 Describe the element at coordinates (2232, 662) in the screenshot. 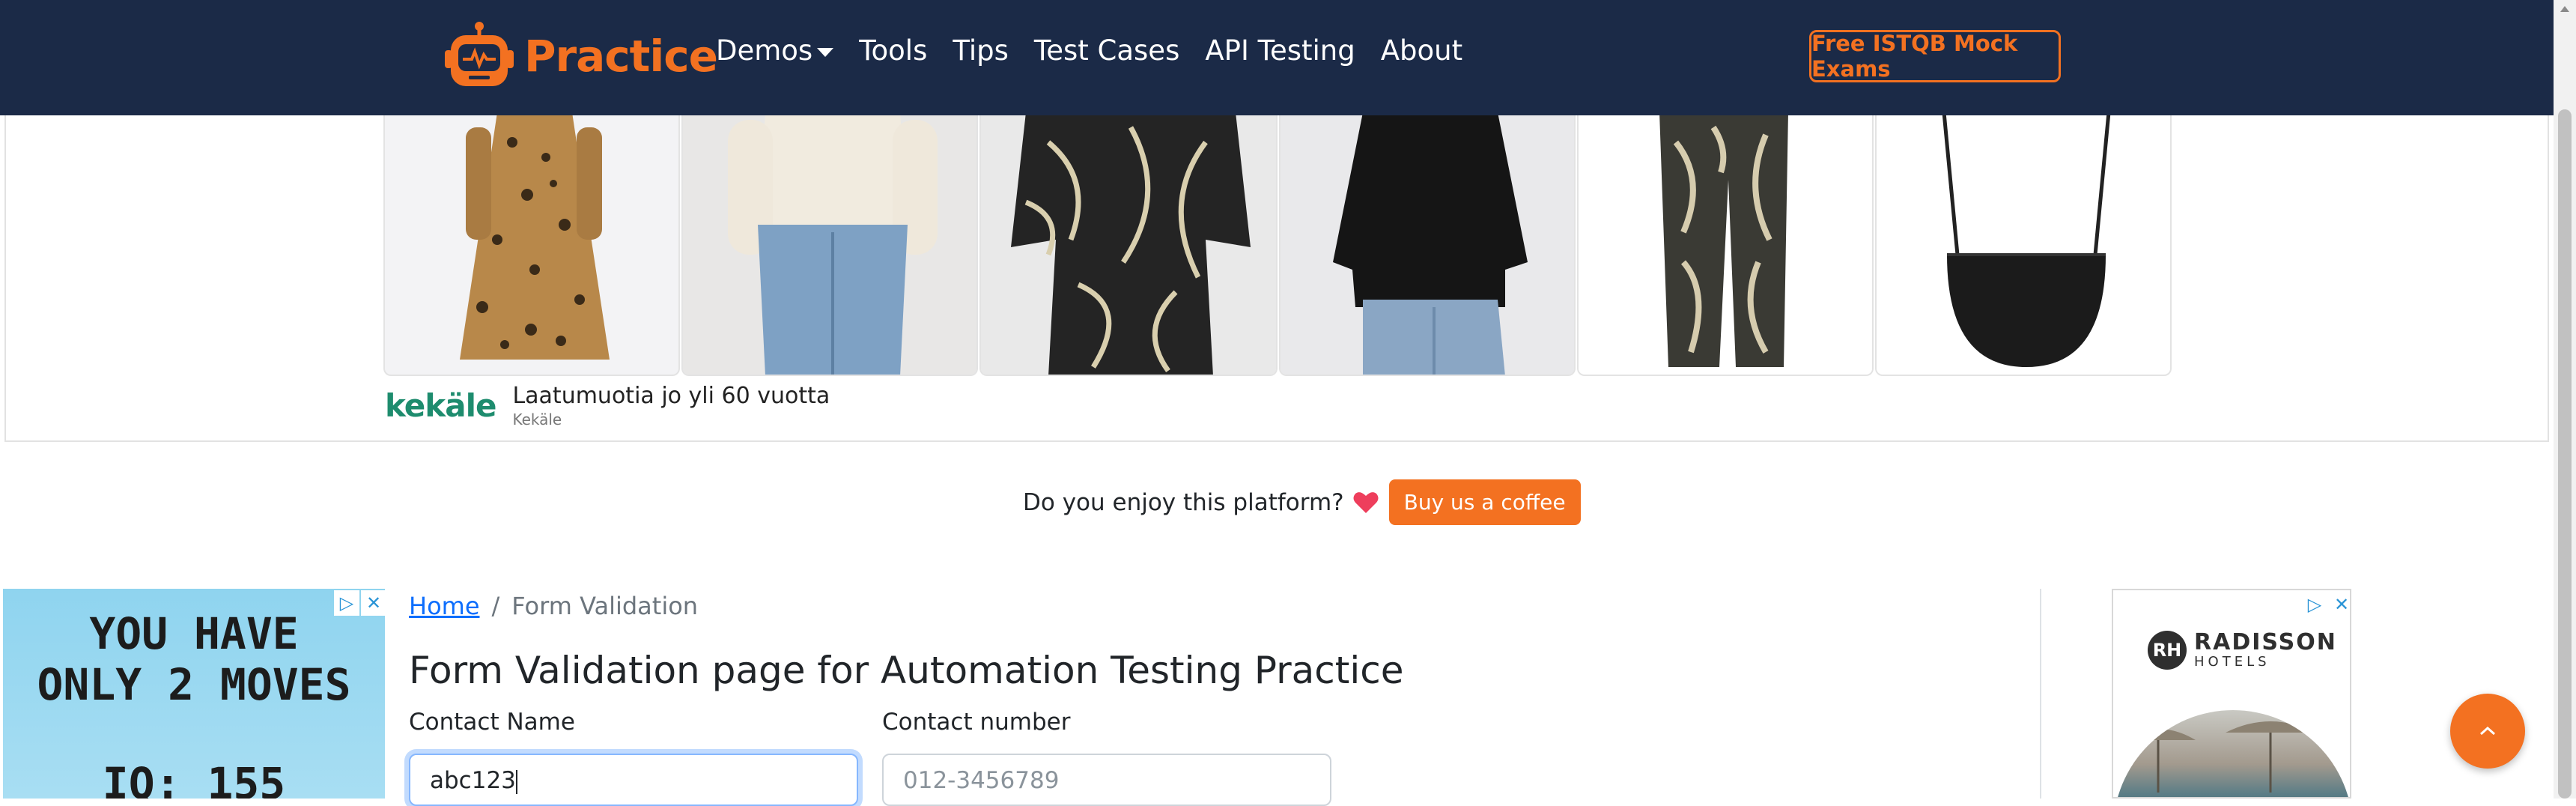

I see `radisson-sub: HOTELS` at that location.